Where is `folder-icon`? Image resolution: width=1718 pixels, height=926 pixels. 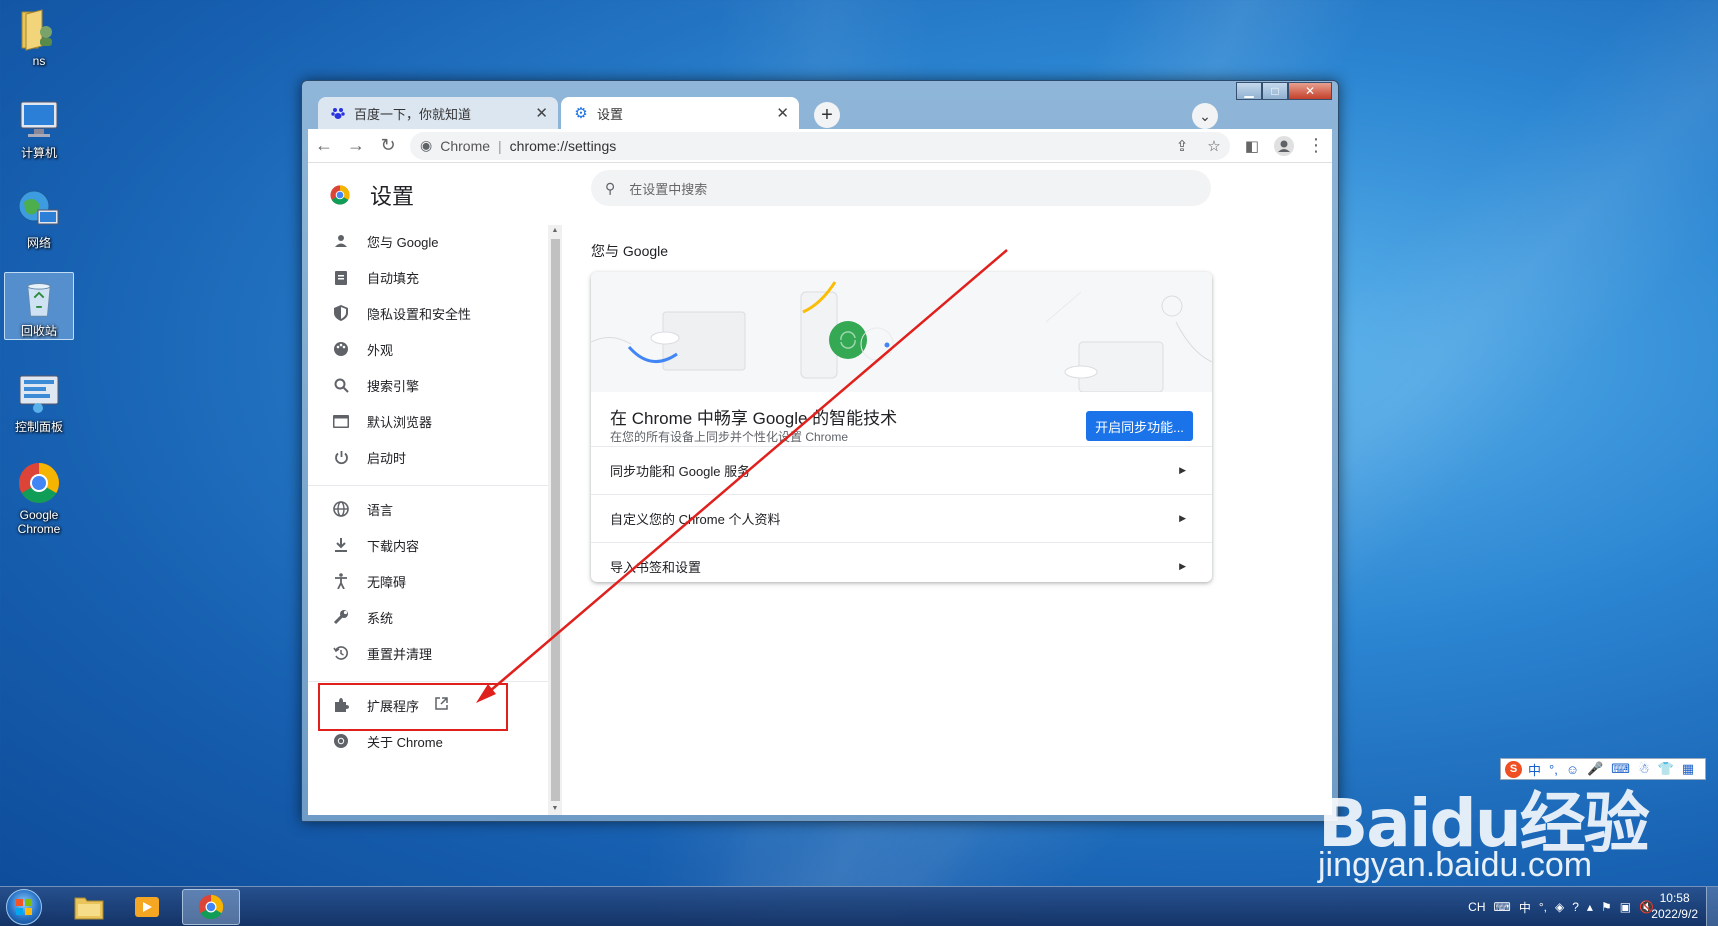 folder-icon is located at coordinates (89, 908).